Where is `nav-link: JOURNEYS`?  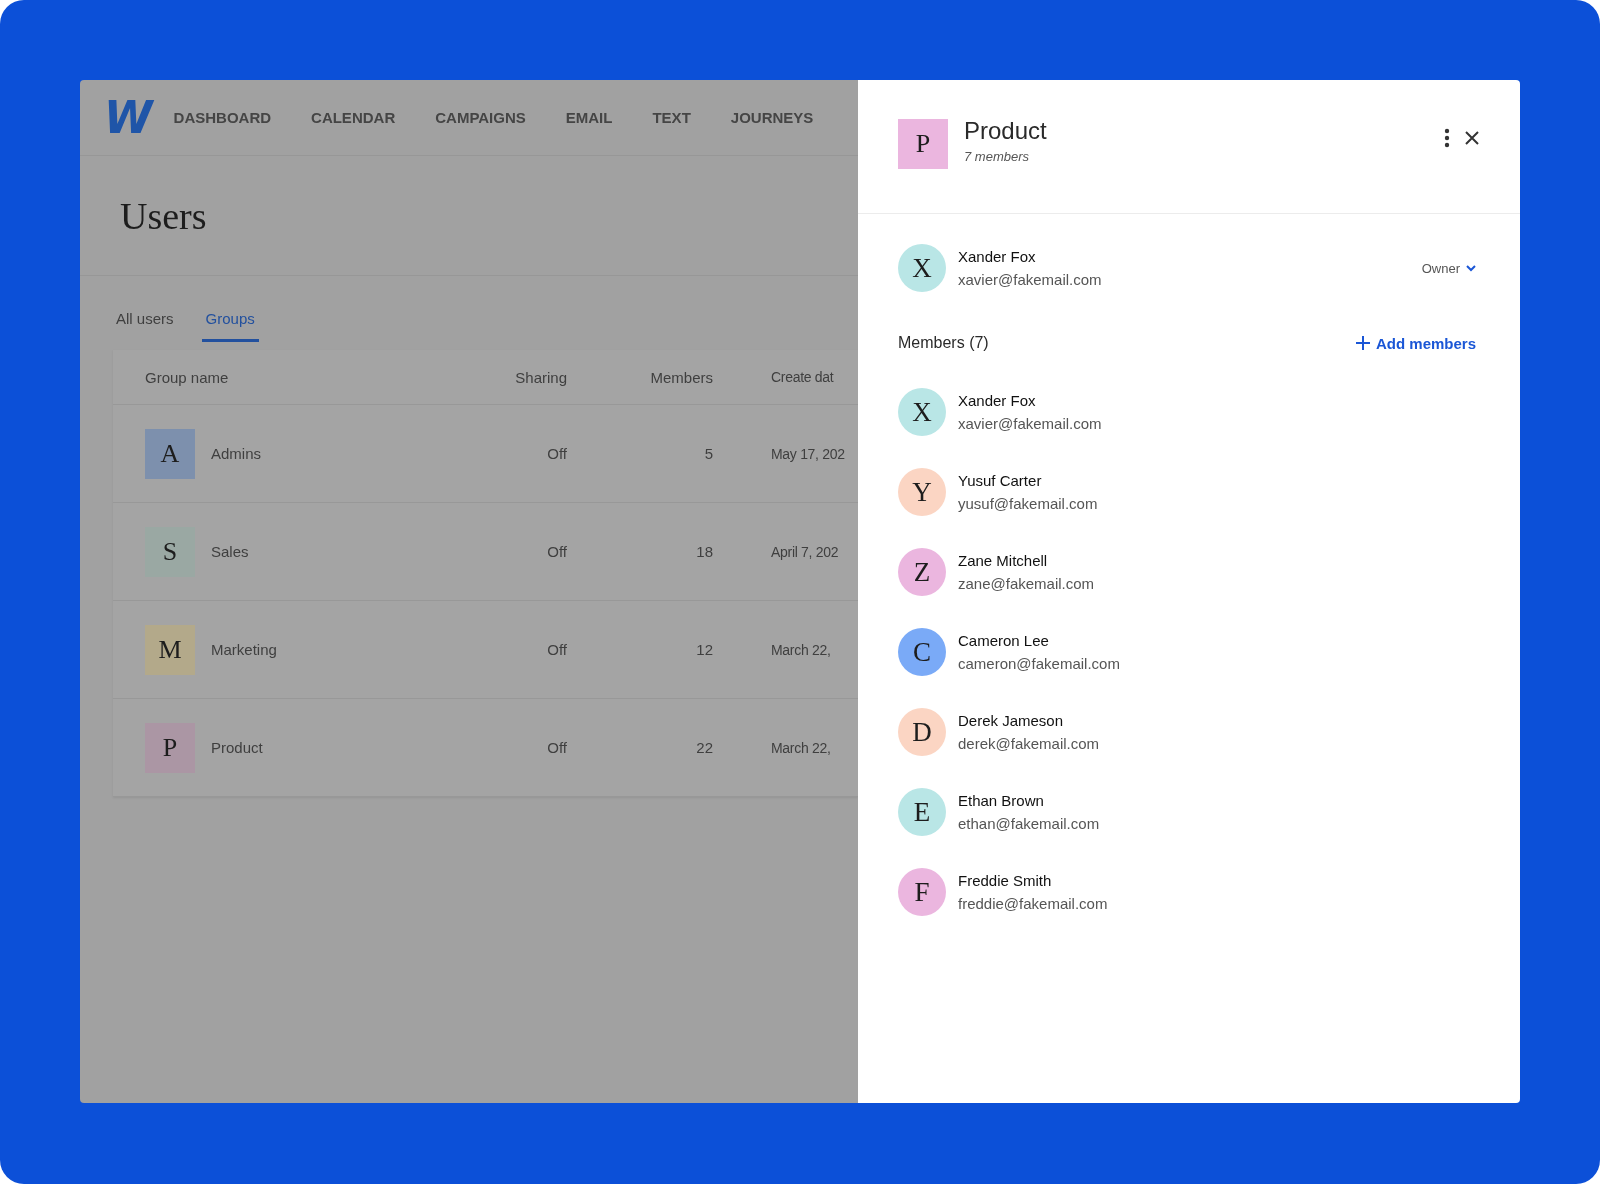
nav-link: JOURNEYS is located at coordinates (772, 117).